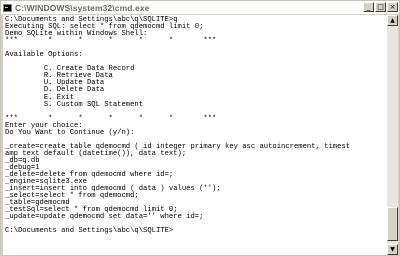  Describe the element at coordinates (392, 135) in the screenshot. I see `vertical-scrollbar: ▲ ▼` at that location.